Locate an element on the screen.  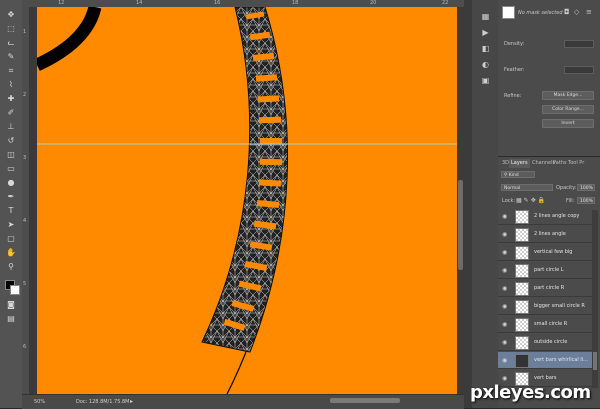
eyedropper-tool-icon: ⌇ is located at coordinates (11, 85).